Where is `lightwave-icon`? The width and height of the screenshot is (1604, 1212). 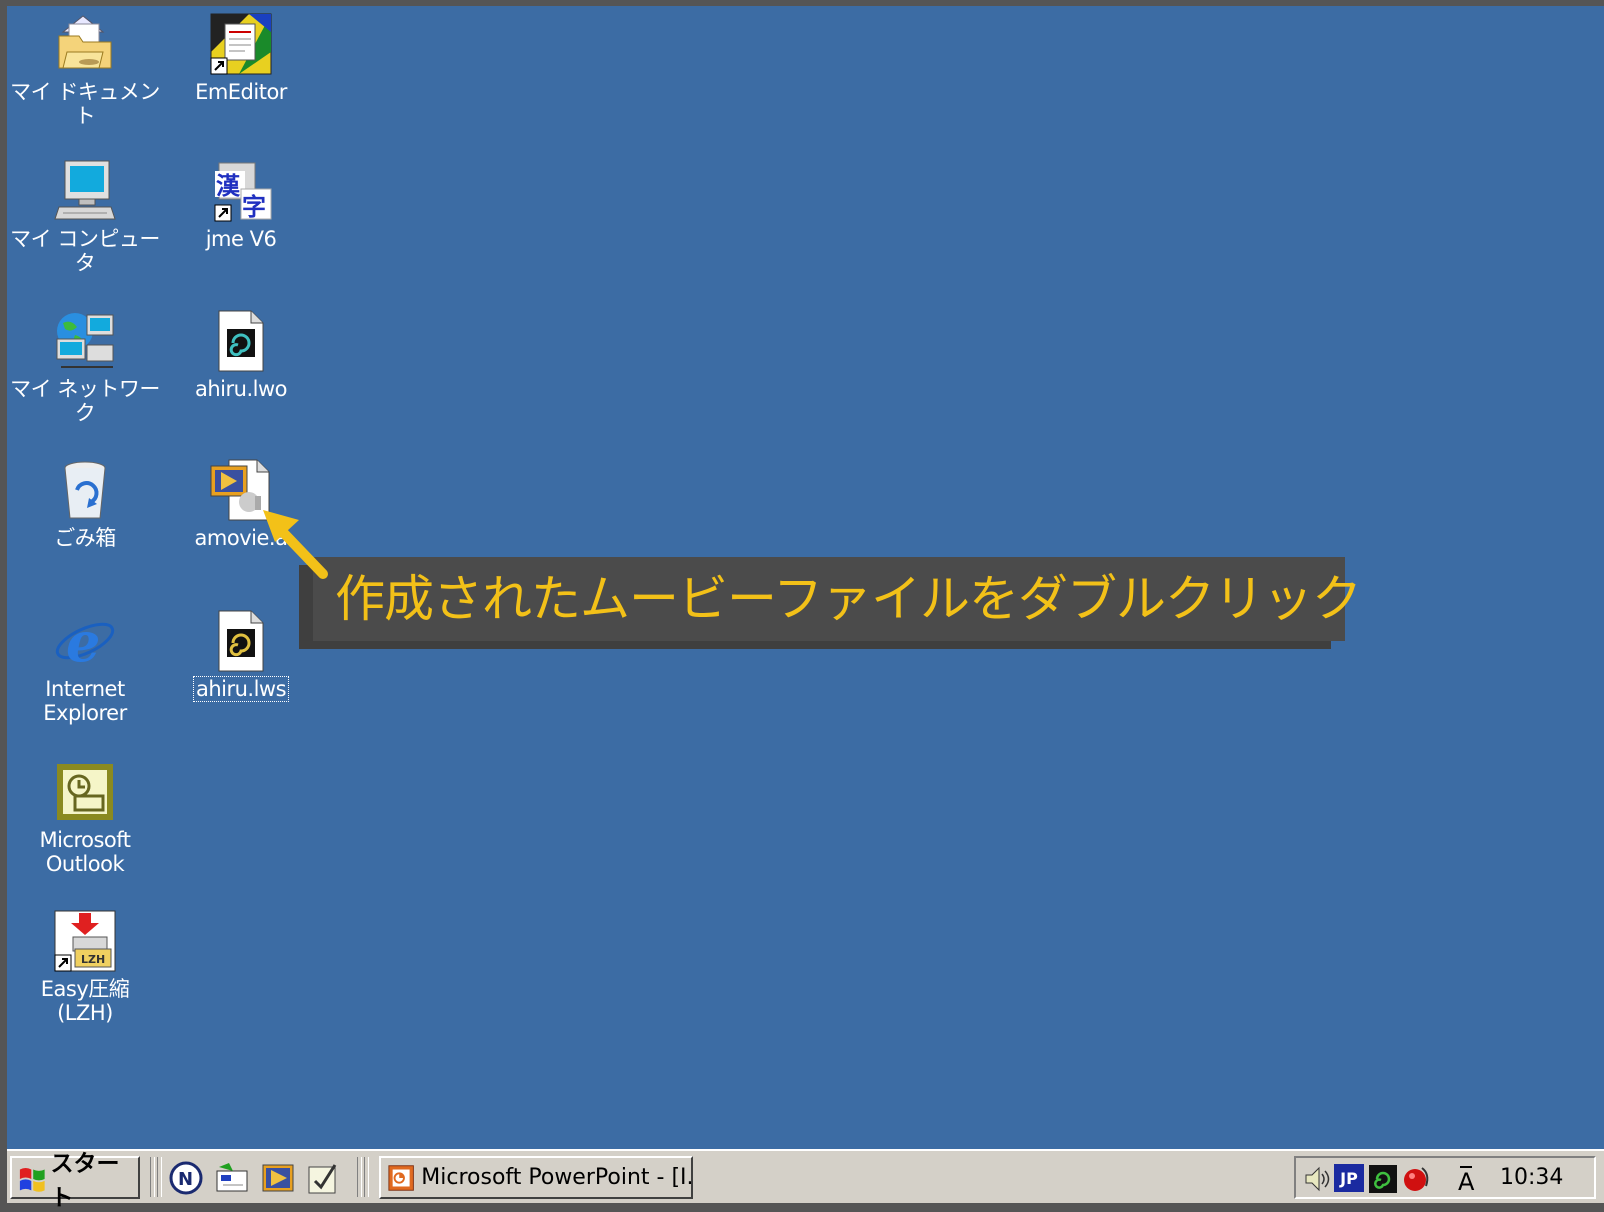 lightwave-icon is located at coordinates (1383, 1179).